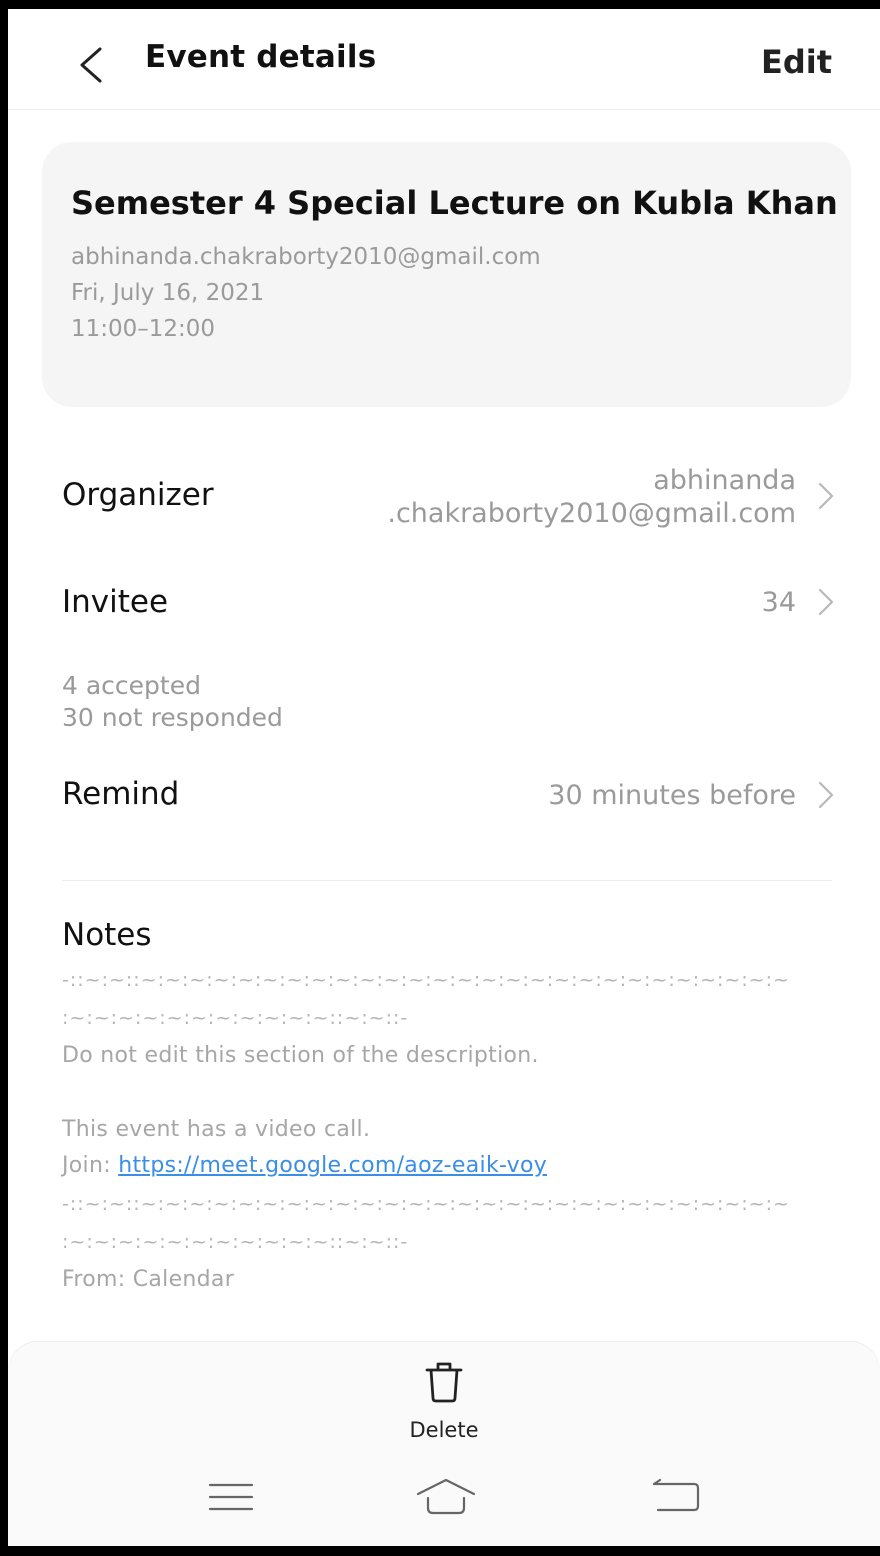 The width and height of the screenshot is (880, 1556). I want to click on organizer-label: Organizer, so click(138, 495).